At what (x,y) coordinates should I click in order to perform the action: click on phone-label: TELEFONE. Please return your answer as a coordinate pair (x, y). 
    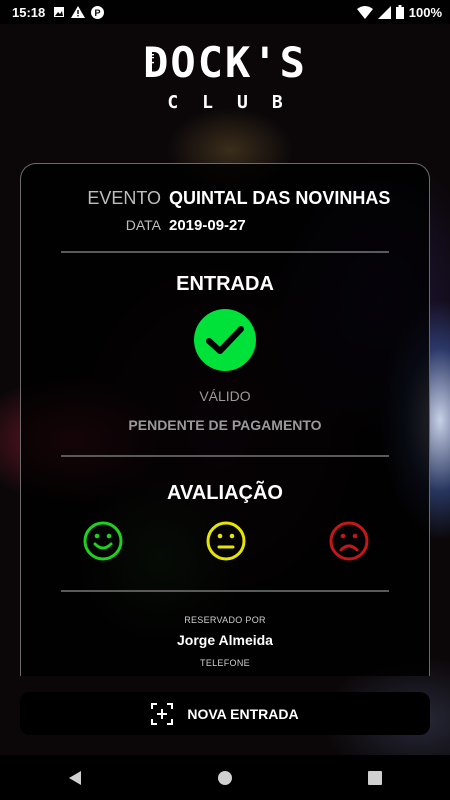
    Looking at the image, I should click on (225, 663).